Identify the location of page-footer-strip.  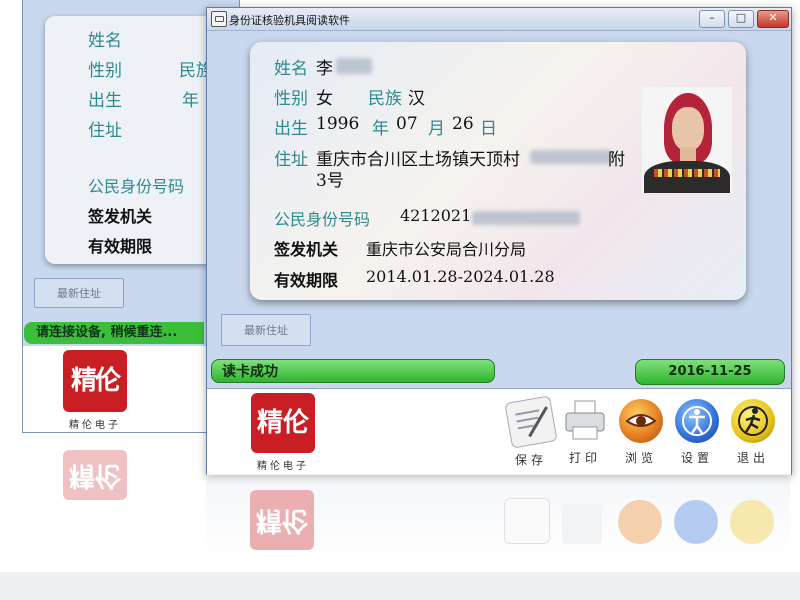
(400, 586).